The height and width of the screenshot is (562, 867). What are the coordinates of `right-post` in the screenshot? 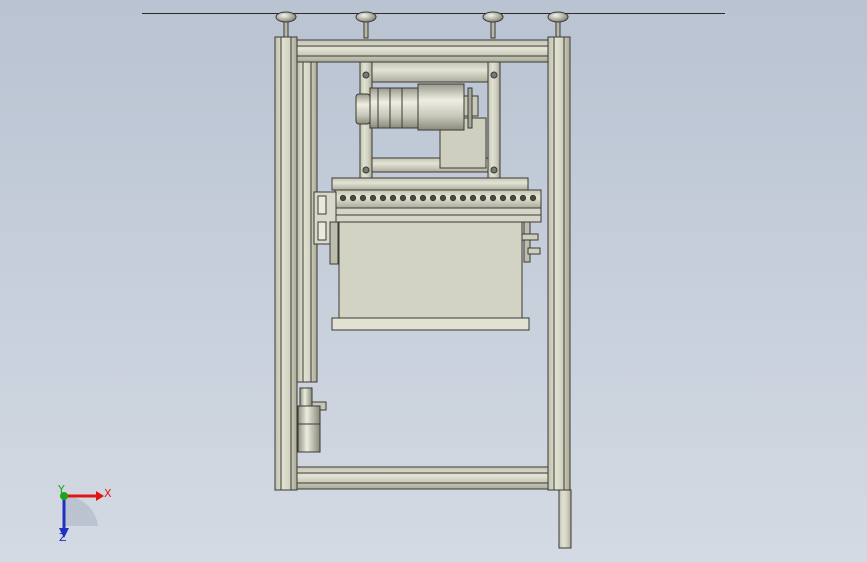 It's located at (559, 263).